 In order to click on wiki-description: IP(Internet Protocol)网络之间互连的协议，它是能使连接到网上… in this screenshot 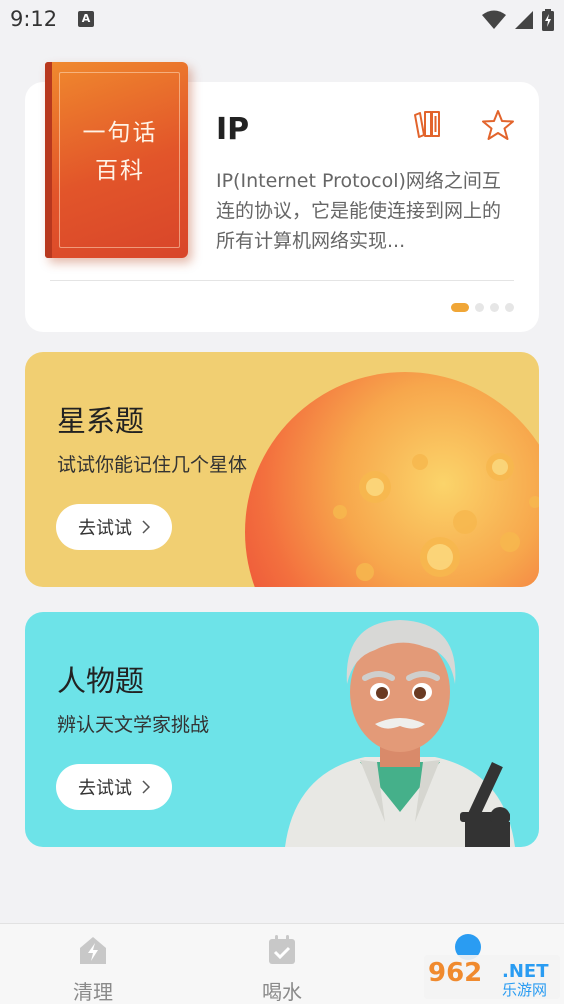, I will do `click(359, 211)`.